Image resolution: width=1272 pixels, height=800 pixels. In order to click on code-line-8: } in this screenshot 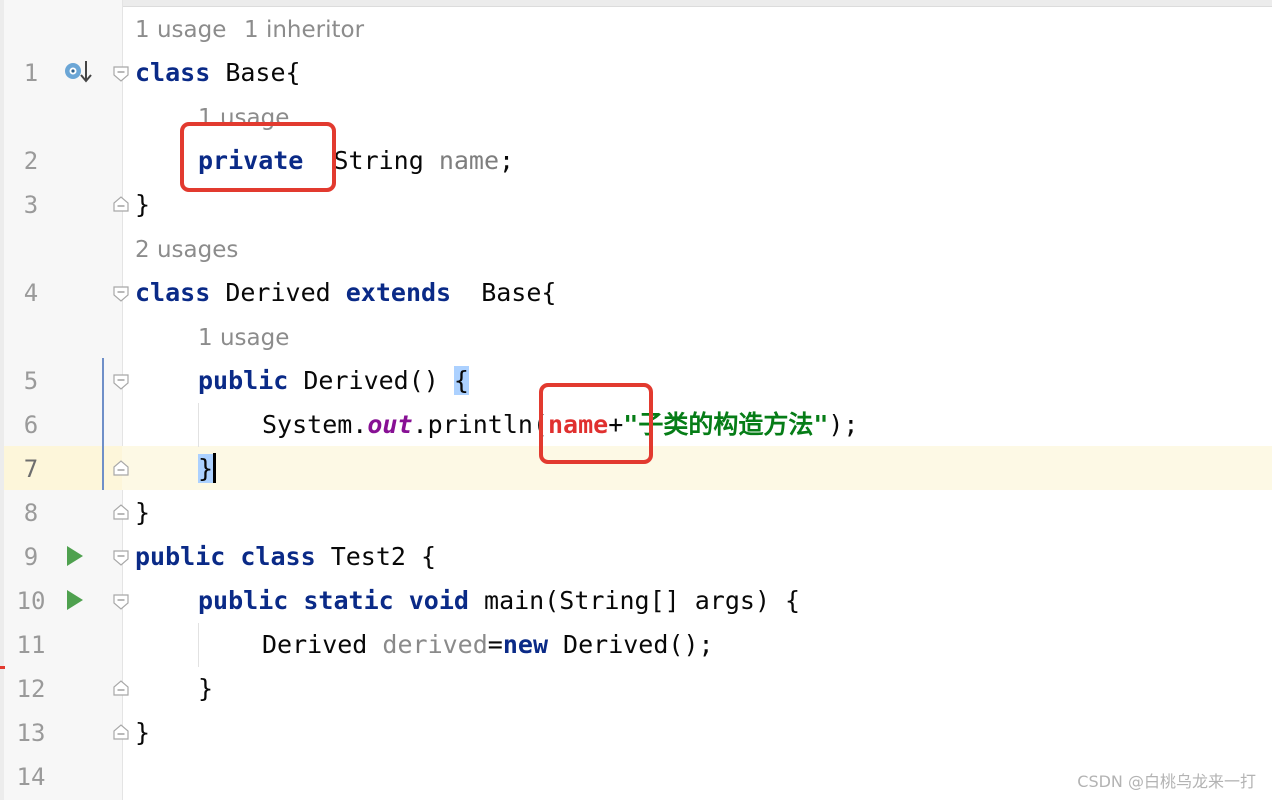, I will do `click(142, 513)`.